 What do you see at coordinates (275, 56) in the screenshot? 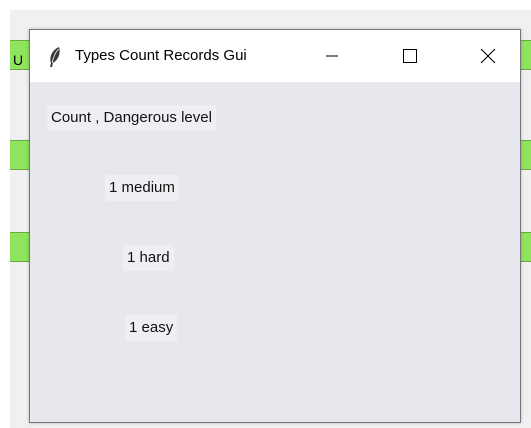
I see `window-titlebar: Types Count Records Gui` at bounding box center [275, 56].